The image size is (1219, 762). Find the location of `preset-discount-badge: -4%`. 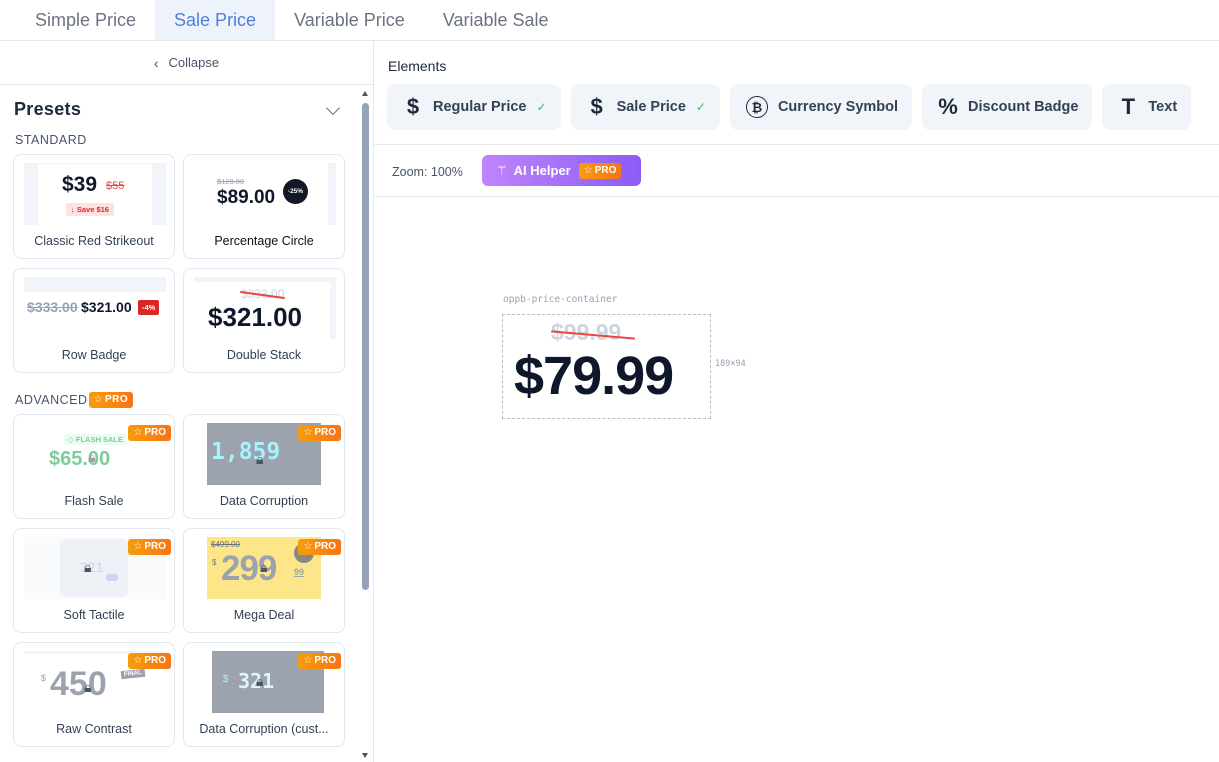

preset-discount-badge: -4% is located at coordinates (149, 307).